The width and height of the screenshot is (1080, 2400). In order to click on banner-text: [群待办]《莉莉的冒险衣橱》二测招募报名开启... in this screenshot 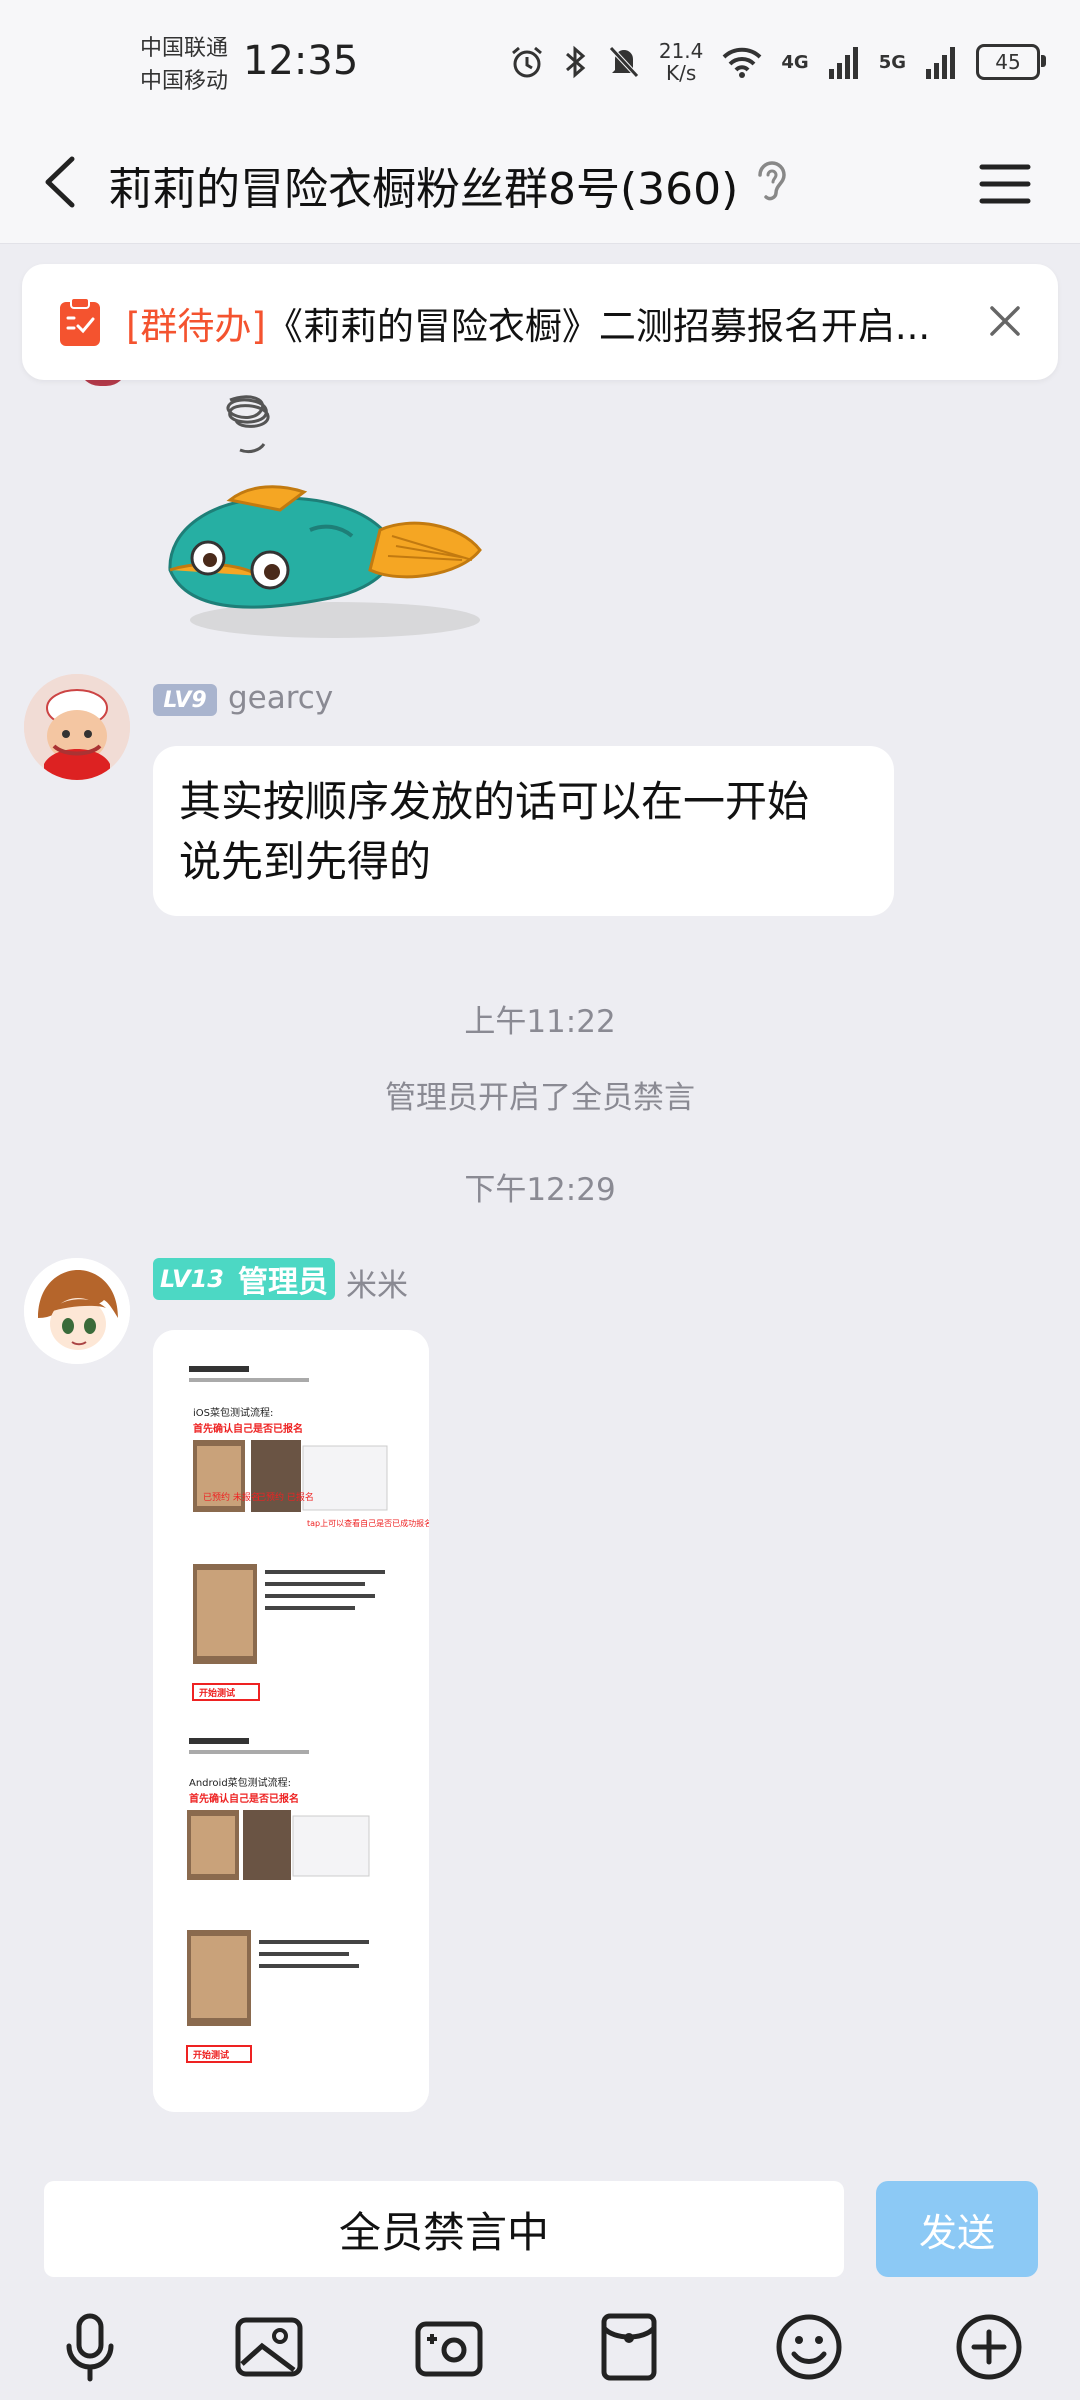, I will do `click(546, 323)`.